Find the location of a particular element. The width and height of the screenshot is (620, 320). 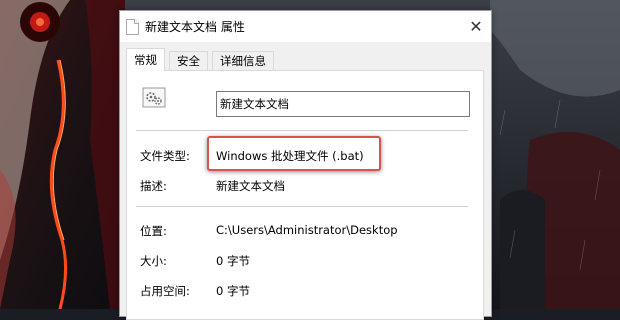

gear-document-icon is located at coordinates (154, 97).